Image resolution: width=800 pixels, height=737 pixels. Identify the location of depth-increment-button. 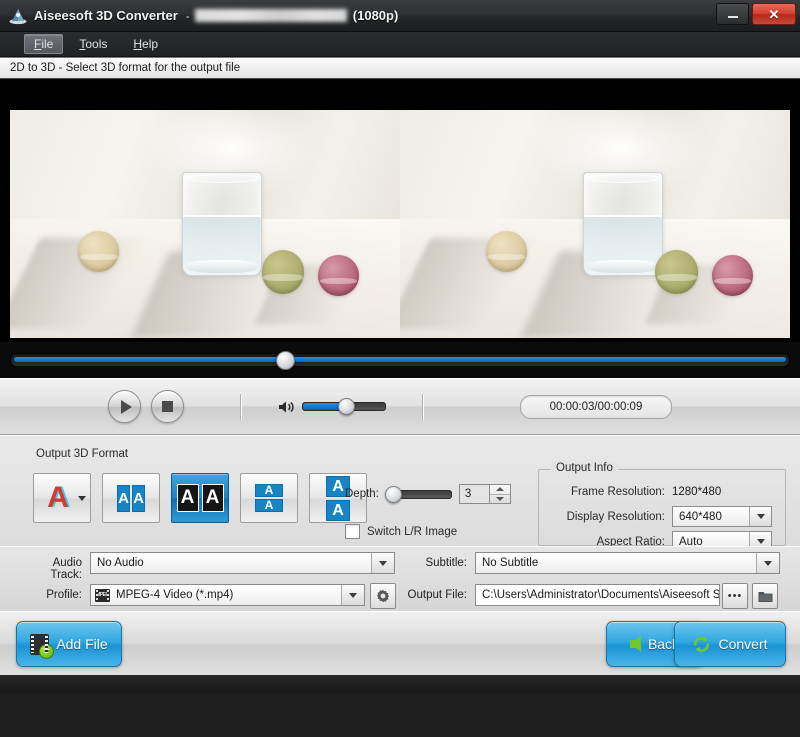
(499, 490).